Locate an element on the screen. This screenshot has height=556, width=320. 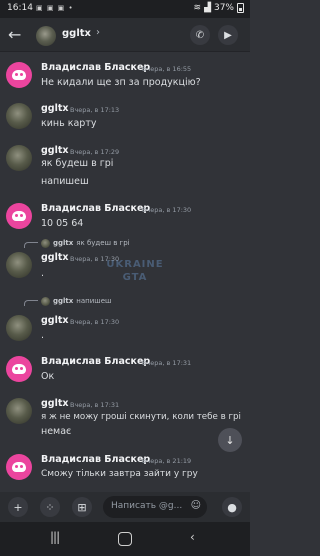
wifi-icon: ≋ is located at coordinates (197, 8).